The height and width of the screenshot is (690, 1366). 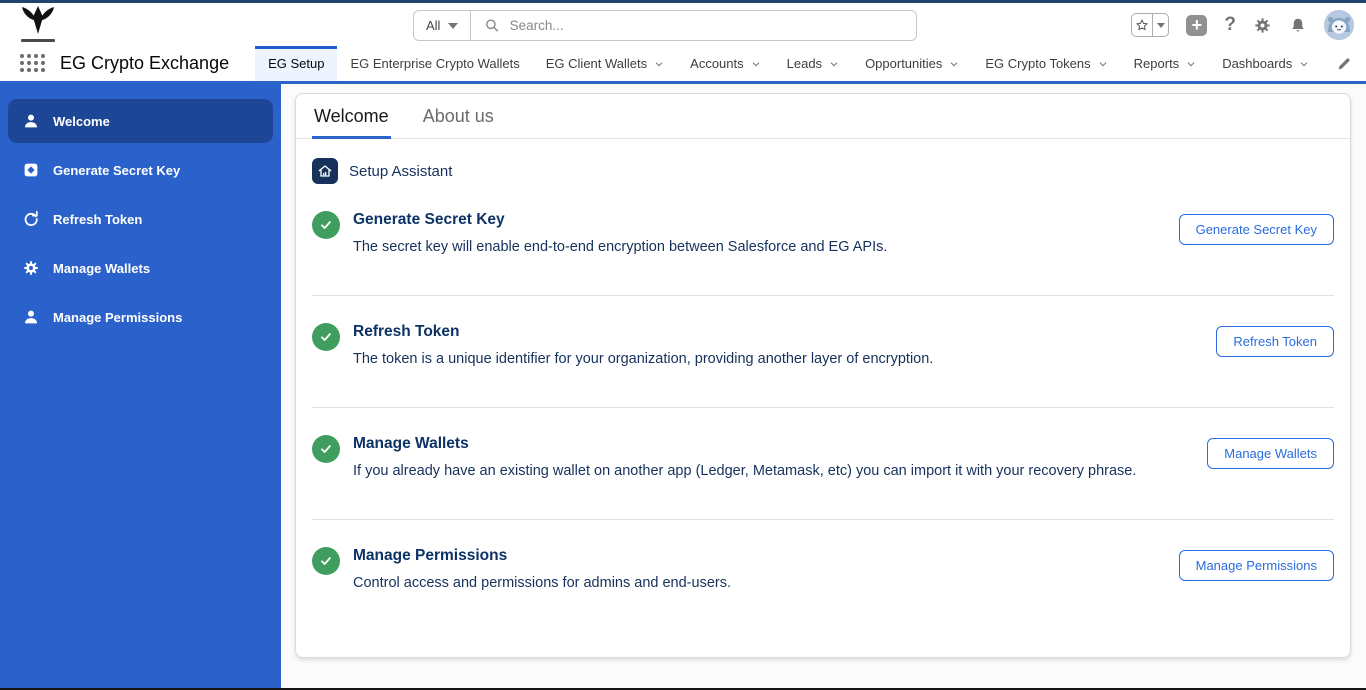 I want to click on sidebar-item-label: Refresh Token, so click(x=98, y=219).